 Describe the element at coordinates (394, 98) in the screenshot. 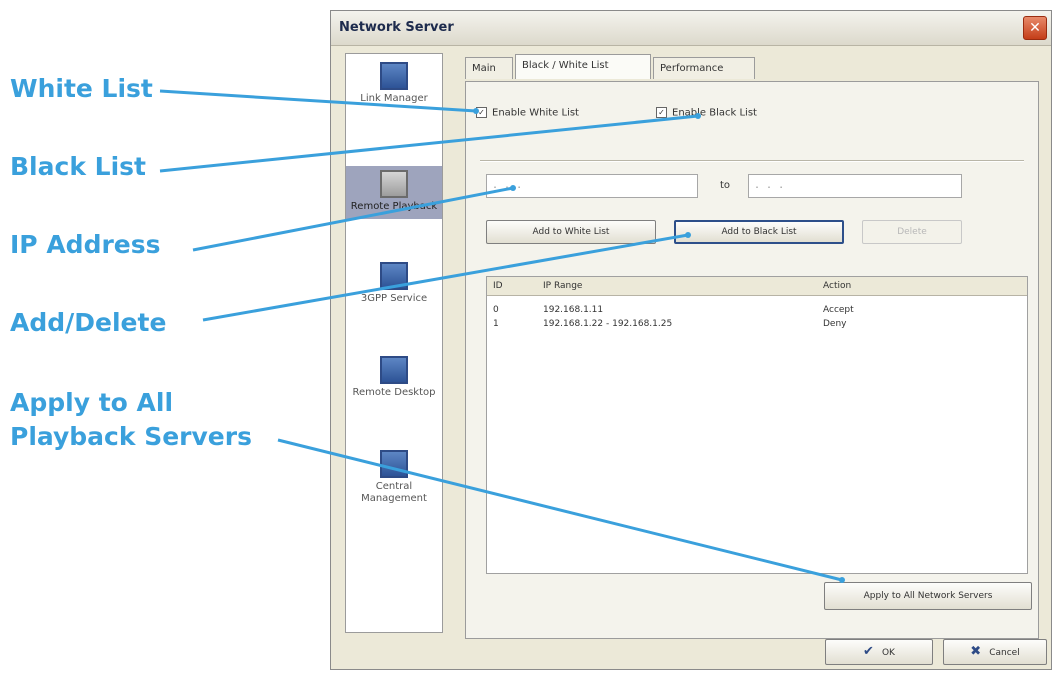

I see `sidebar-item-label: Link Manager` at that location.